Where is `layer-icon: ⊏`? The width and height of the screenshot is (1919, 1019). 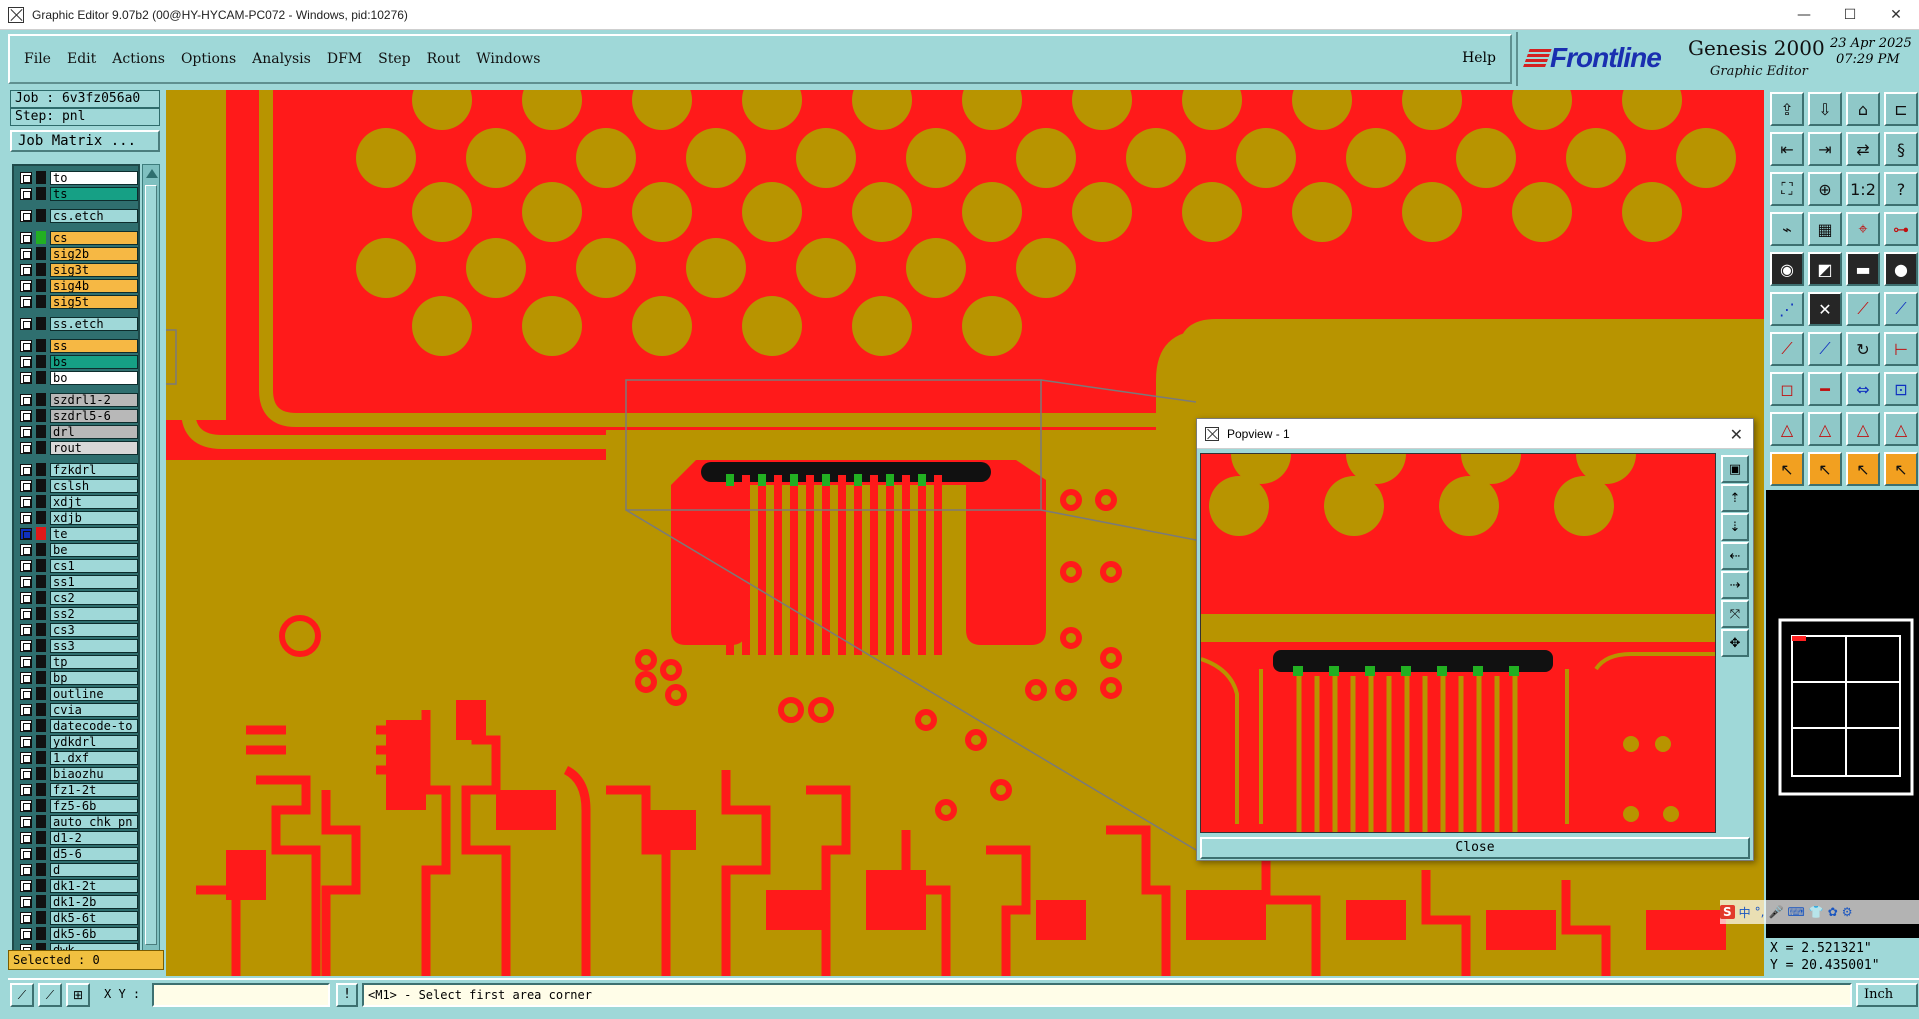 layer-icon: ⊏ is located at coordinates (1901, 109).